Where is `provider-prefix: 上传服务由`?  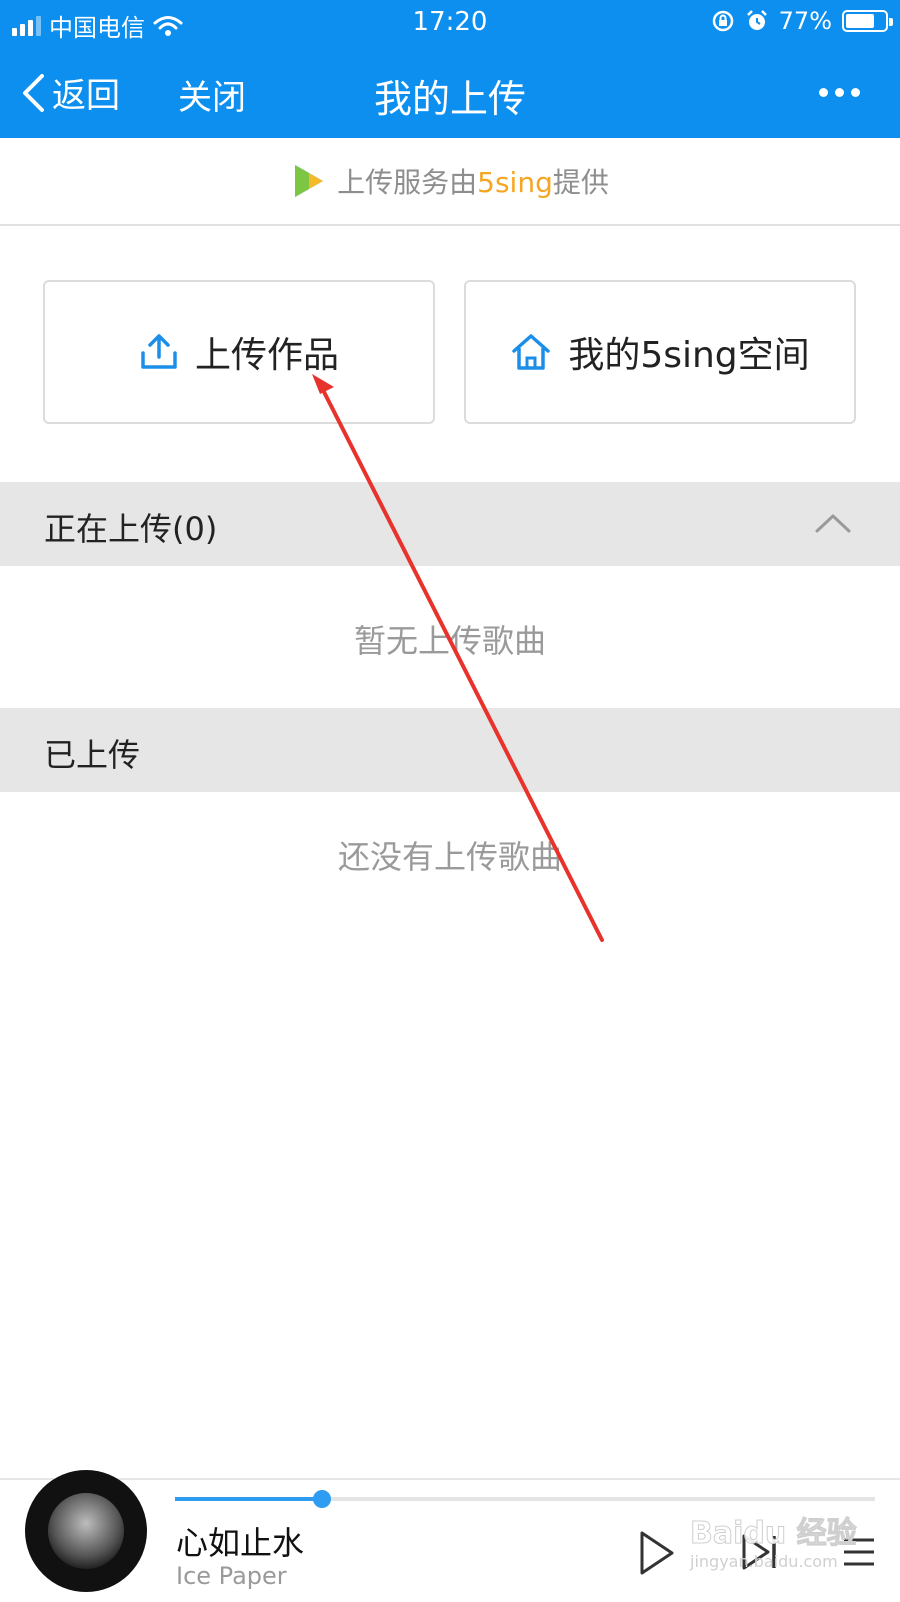 provider-prefix: 上传服务由 is located at coordinates (407, 182).